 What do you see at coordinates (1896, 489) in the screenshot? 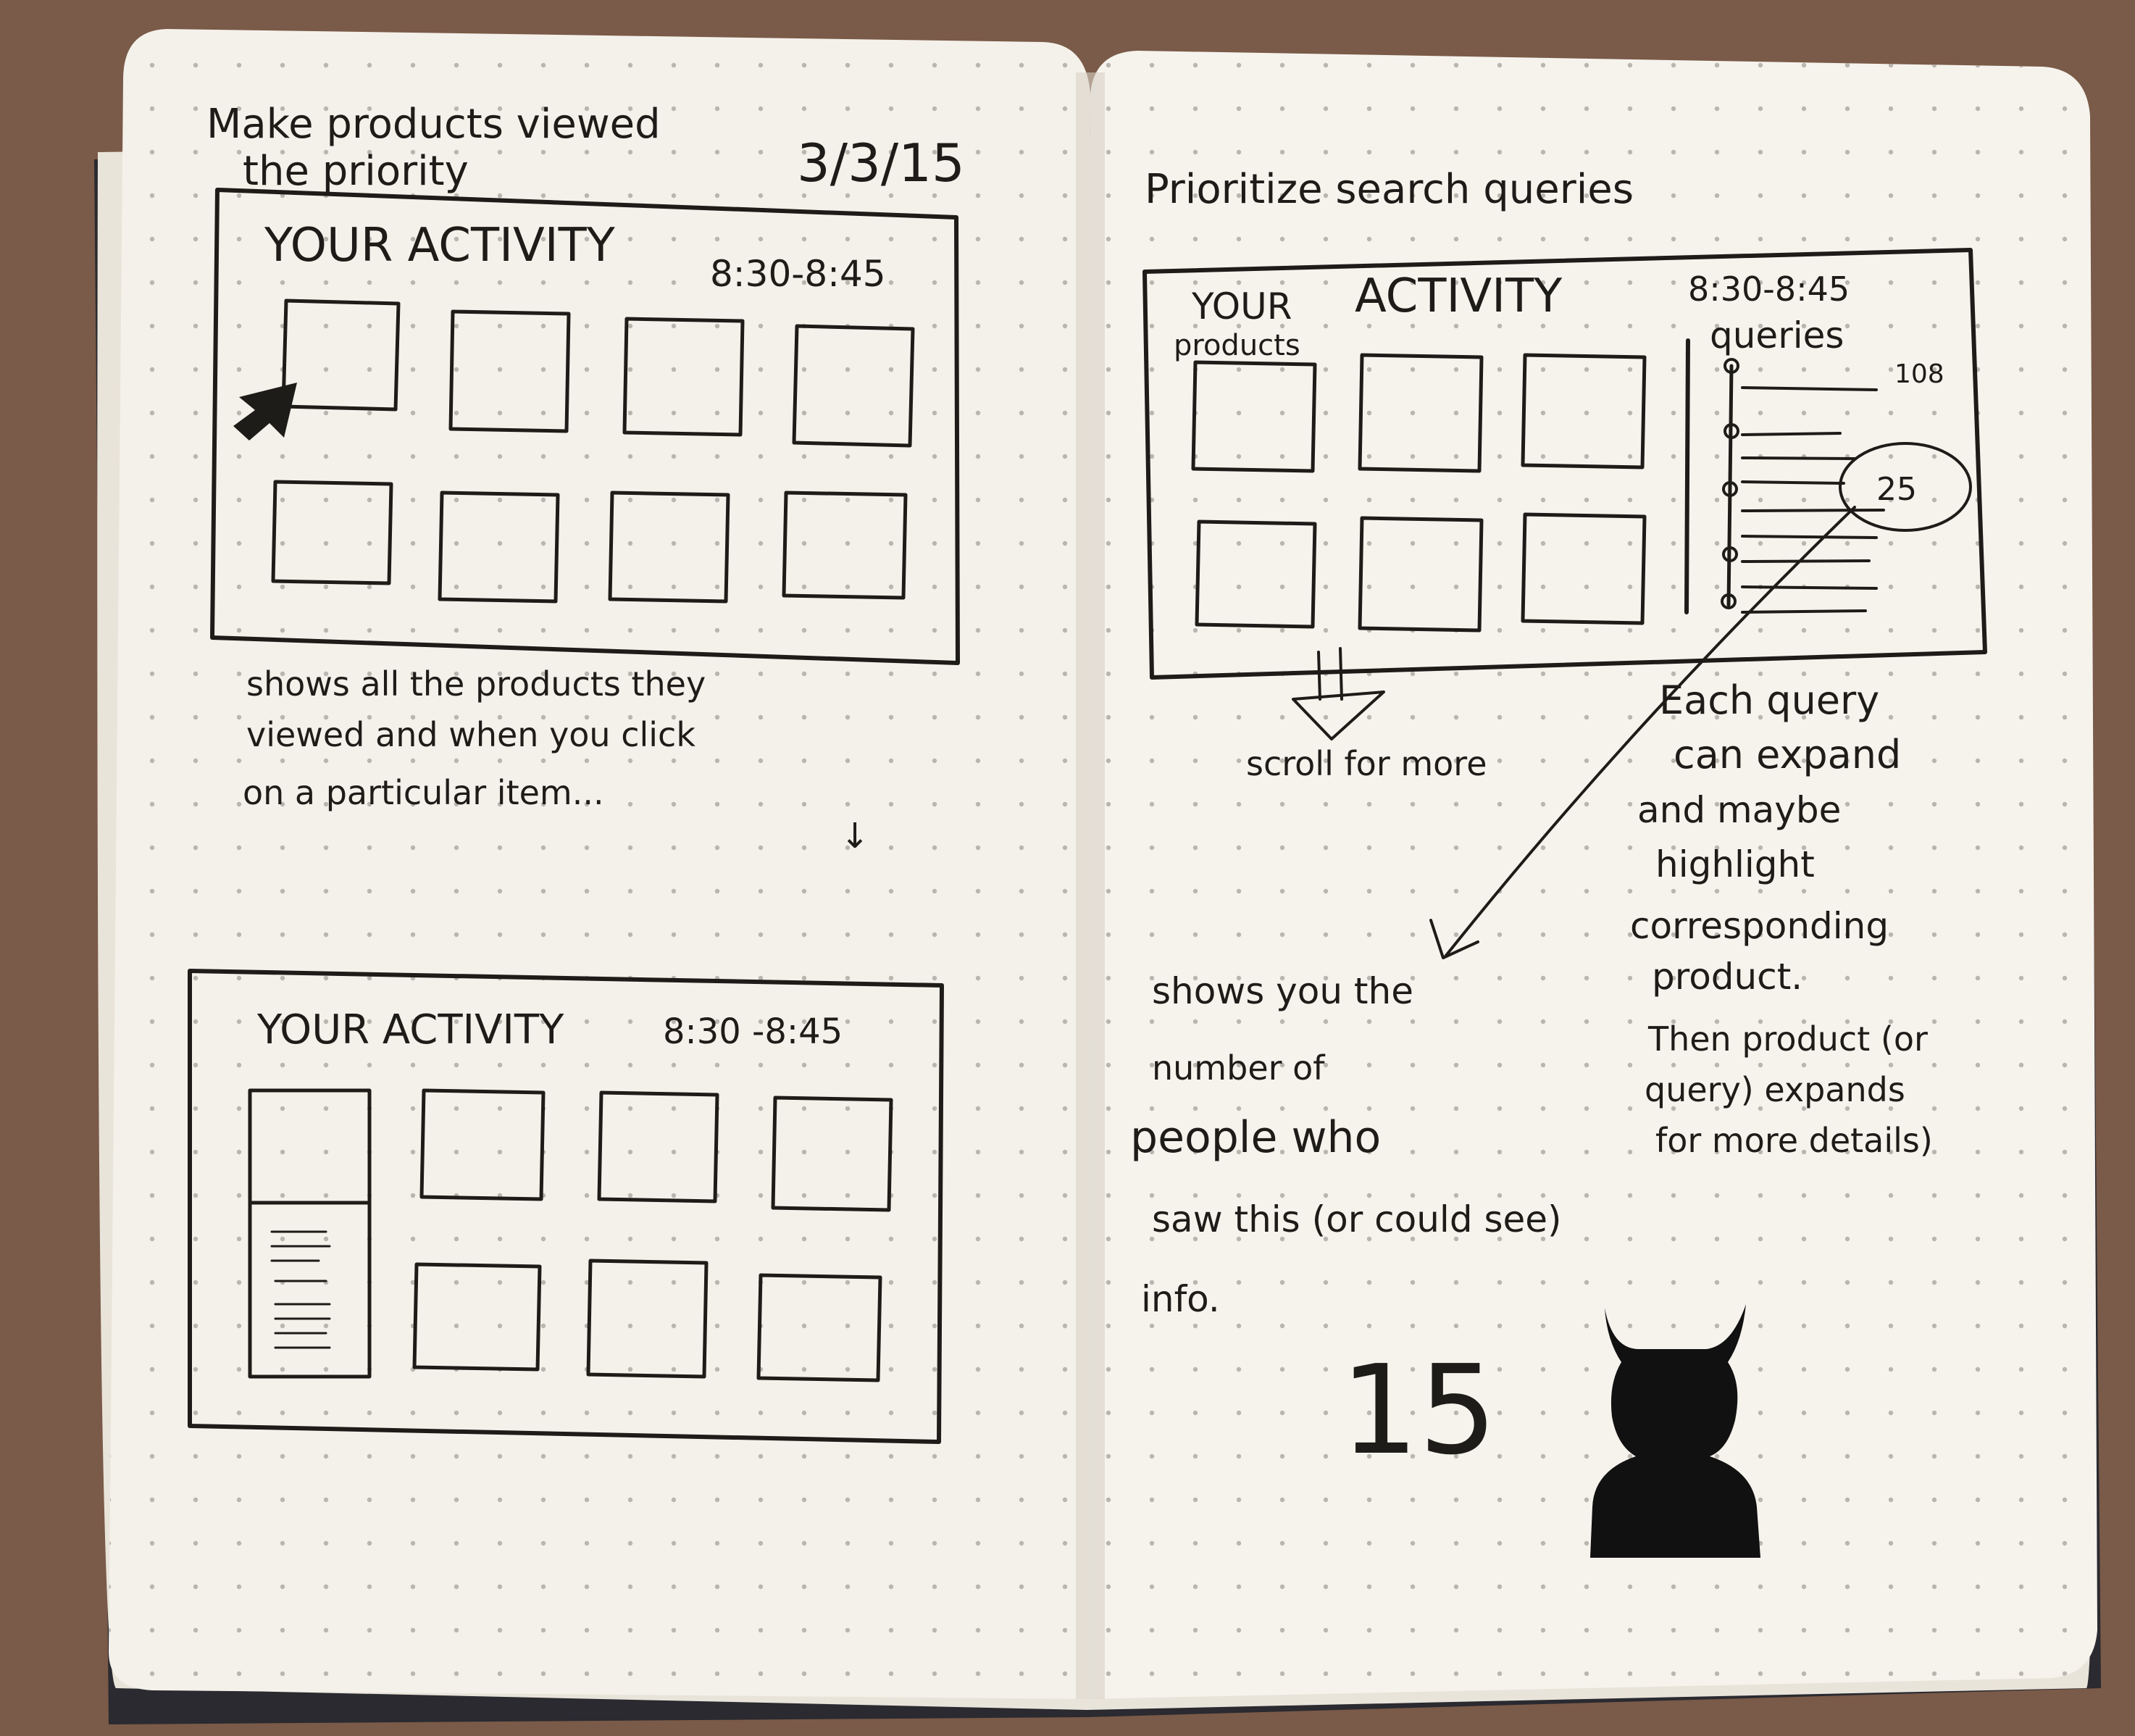
I see `query-count-circled: 25` at bounding box center [1896, 489].